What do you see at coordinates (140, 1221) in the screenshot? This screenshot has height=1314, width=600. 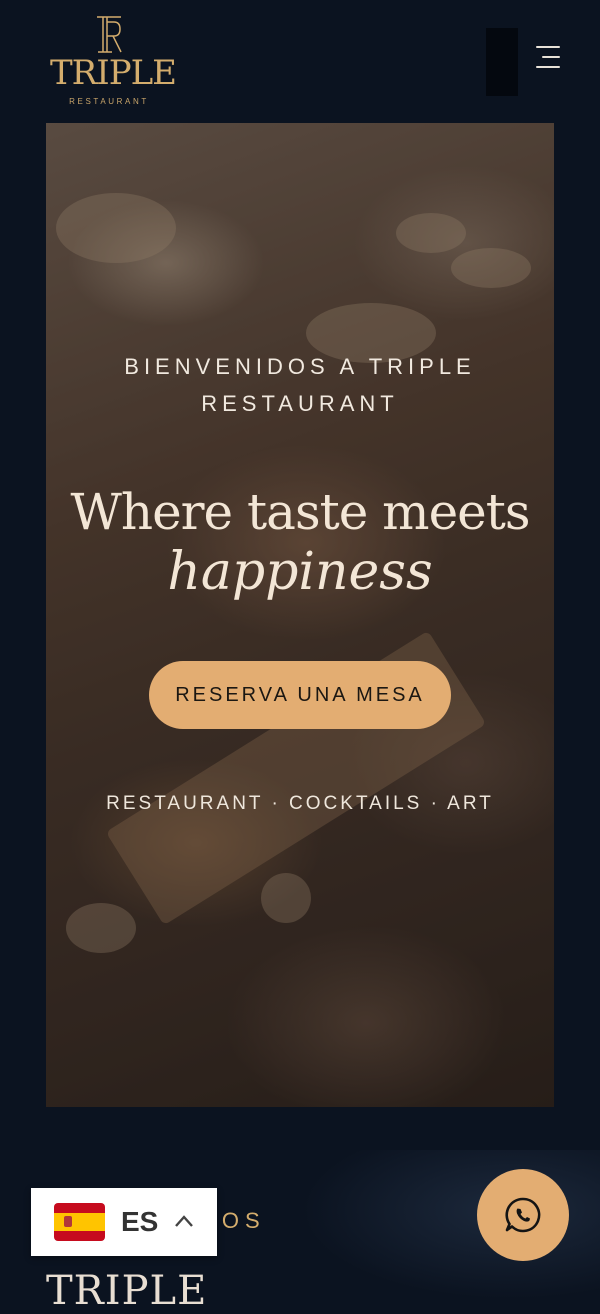 I see `language-code: ES` at bounding box center [140, 1221].